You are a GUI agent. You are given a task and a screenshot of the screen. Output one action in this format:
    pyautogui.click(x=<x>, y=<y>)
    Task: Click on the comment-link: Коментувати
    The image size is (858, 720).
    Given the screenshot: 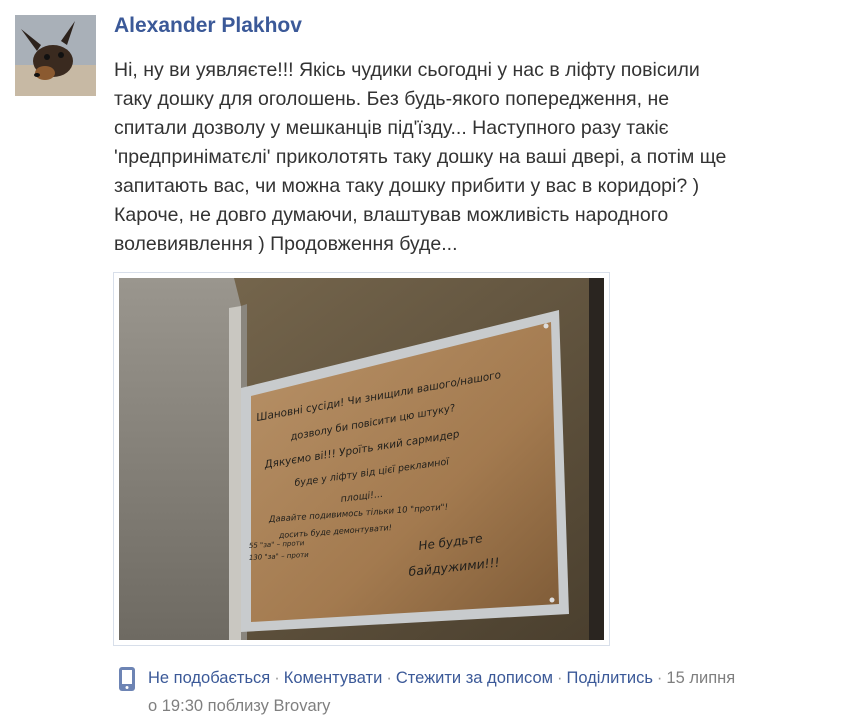 What is the action you would take?
    pyautogui.click(x=333, y=678)
    